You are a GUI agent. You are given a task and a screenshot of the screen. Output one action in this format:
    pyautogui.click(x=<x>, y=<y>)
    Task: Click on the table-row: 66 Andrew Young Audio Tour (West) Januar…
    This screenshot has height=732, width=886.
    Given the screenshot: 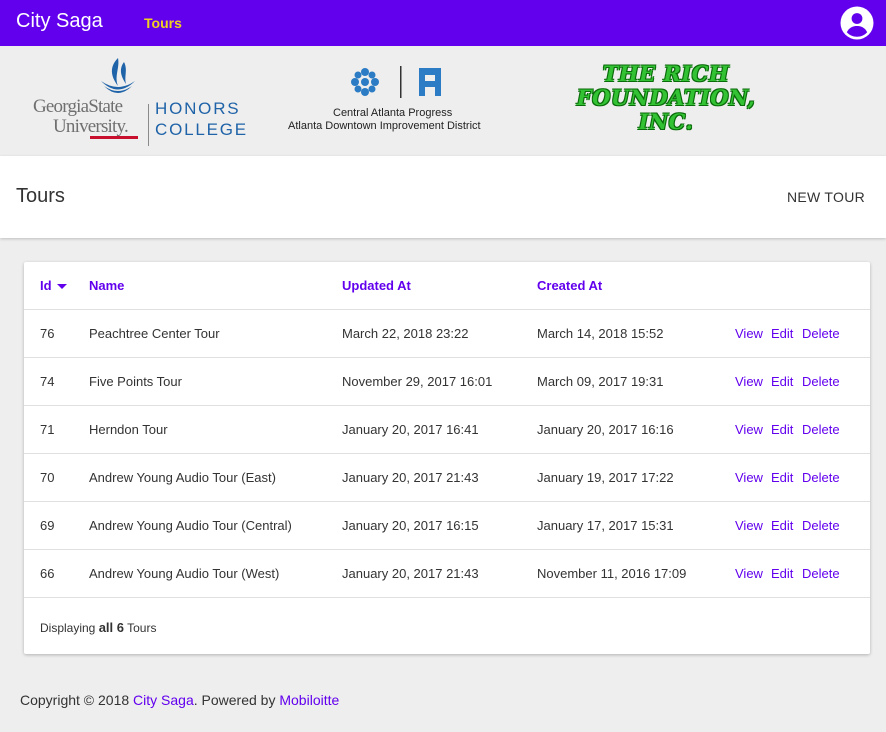 What is the action you would take?
    pyautogui.click(x=447, y=574)
    